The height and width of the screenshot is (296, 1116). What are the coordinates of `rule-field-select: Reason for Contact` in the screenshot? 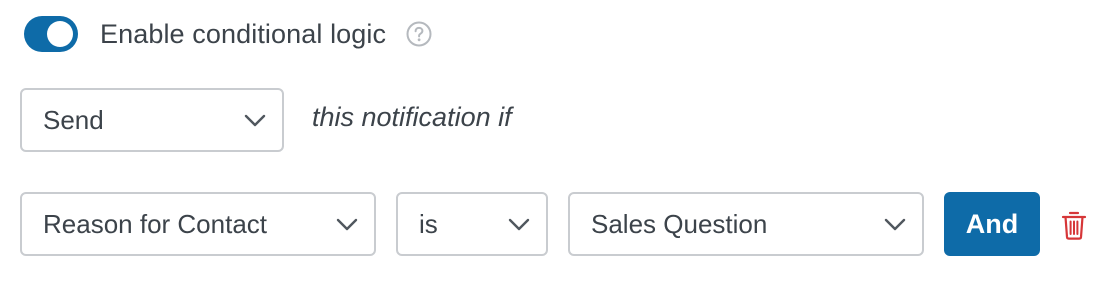 It's located at (198, 224).